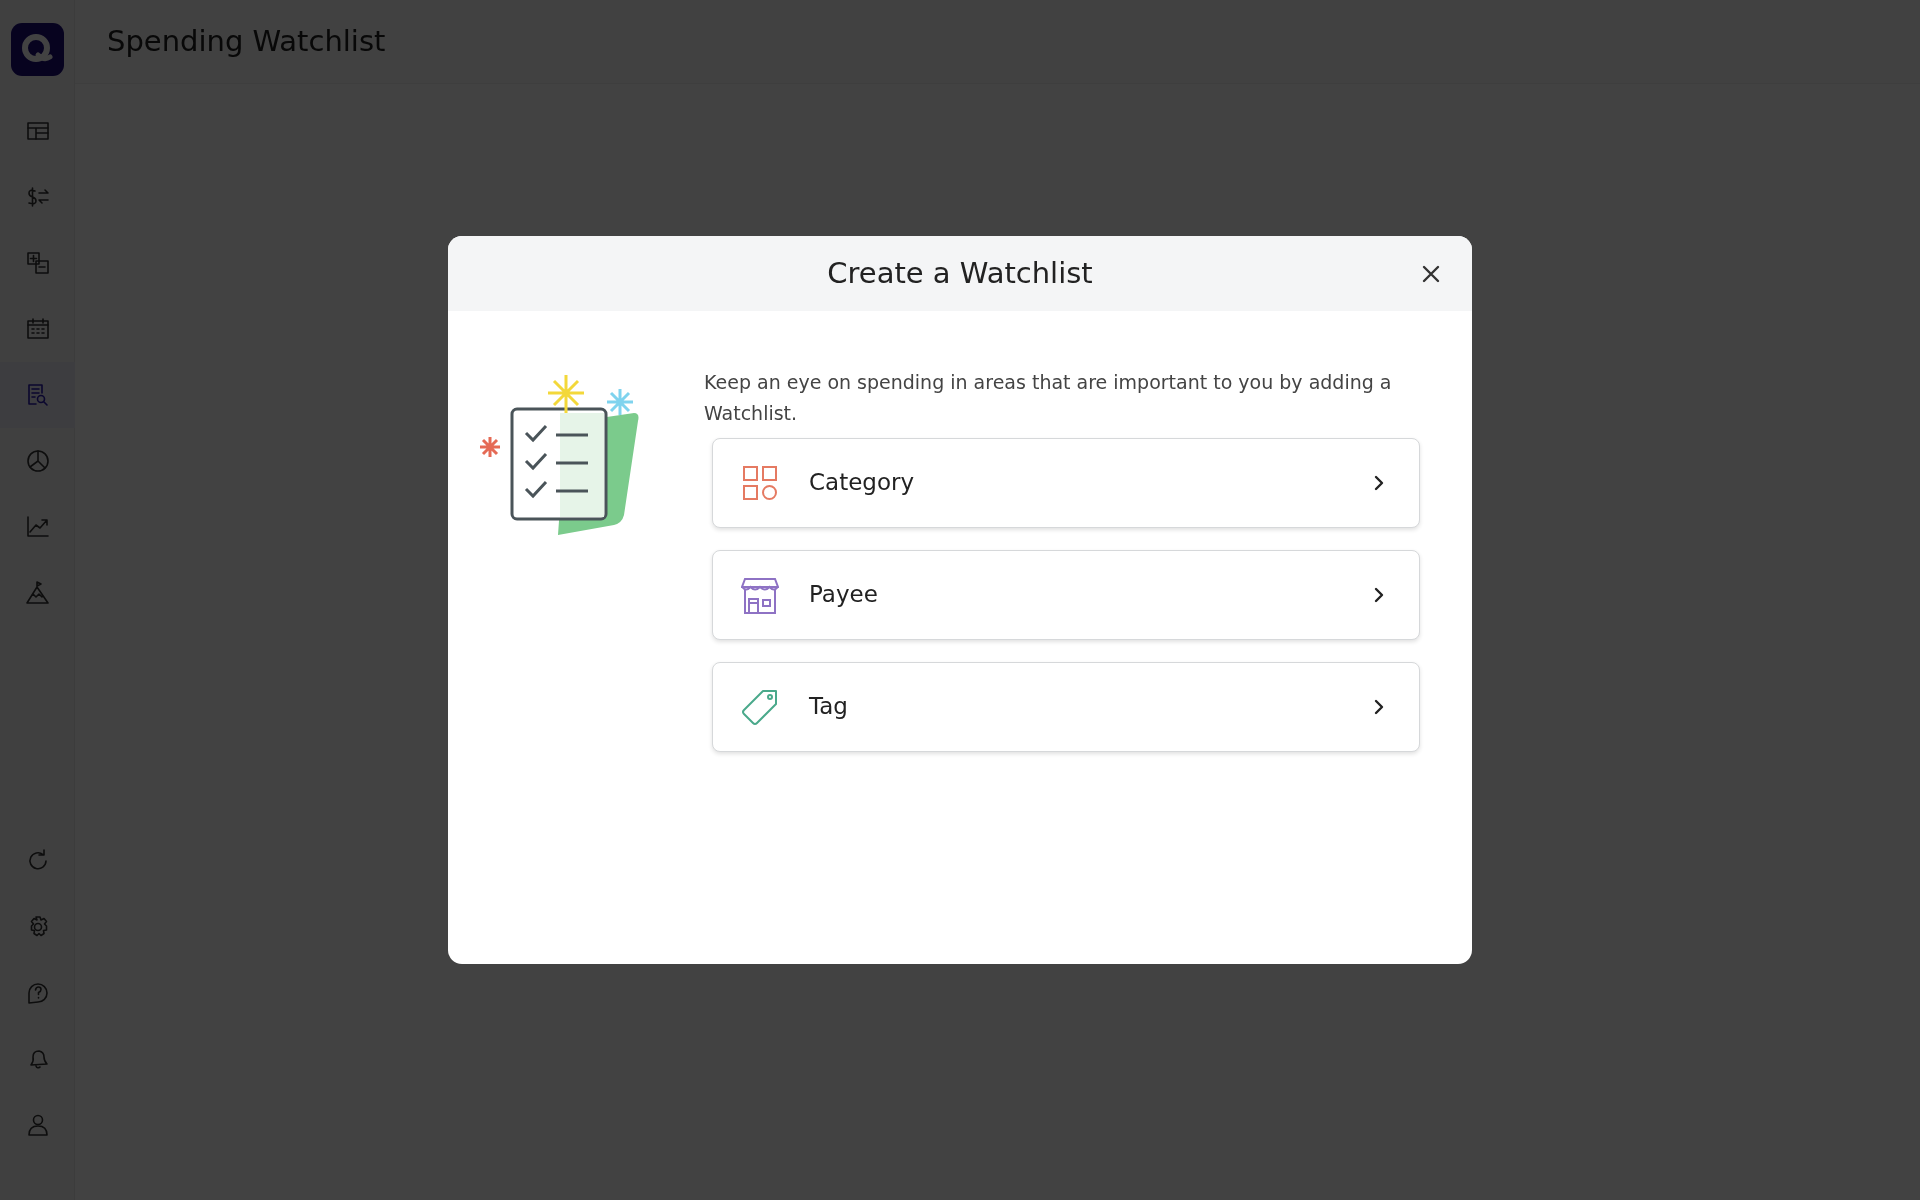 Image resolution: width=1920 pixels, height=1200 pixels. What do you see at coordinates (760, 706) in the screenshot?
I see `tag-icon` at bounding box center [760, 706].